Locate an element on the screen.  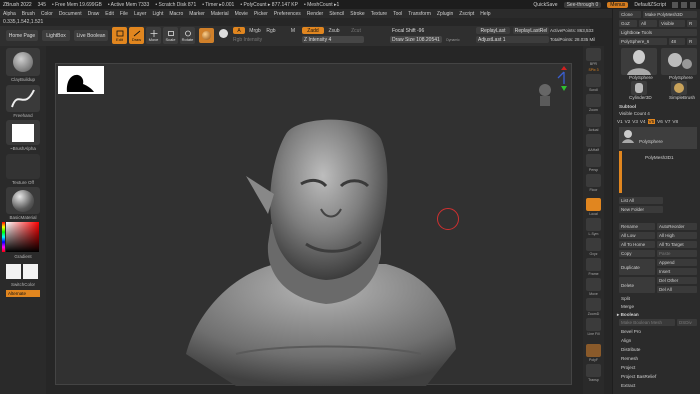
secondary-color-swatch is located at coordinates (30, 271).